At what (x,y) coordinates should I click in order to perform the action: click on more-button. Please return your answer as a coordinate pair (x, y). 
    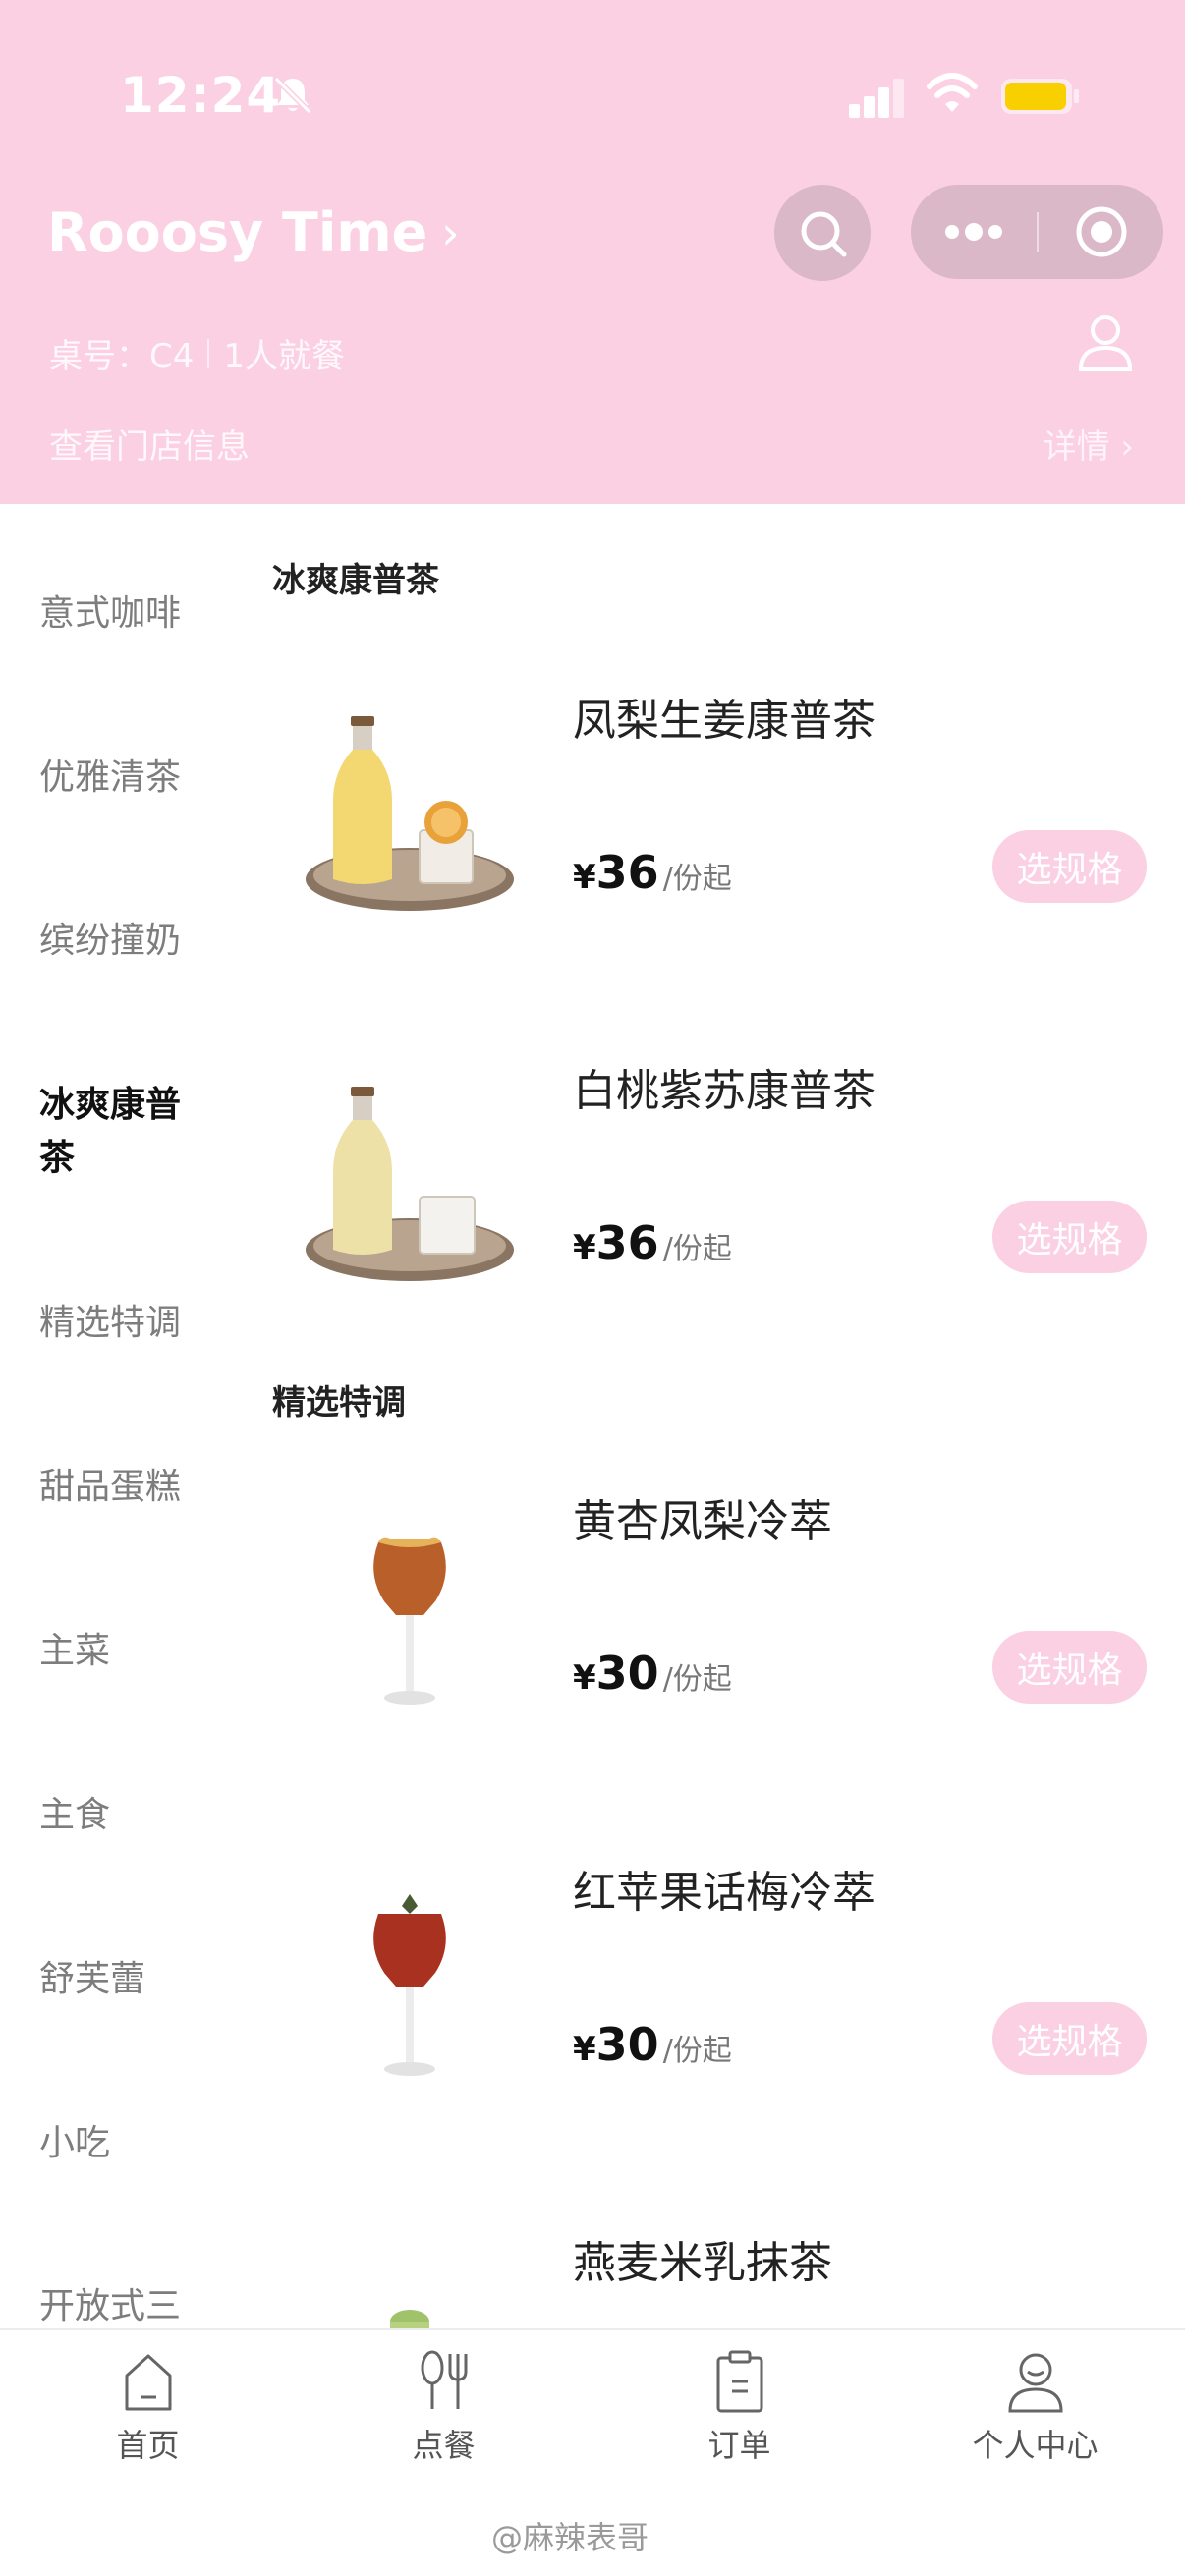
    Looking at the image, I should click on (974, 232).